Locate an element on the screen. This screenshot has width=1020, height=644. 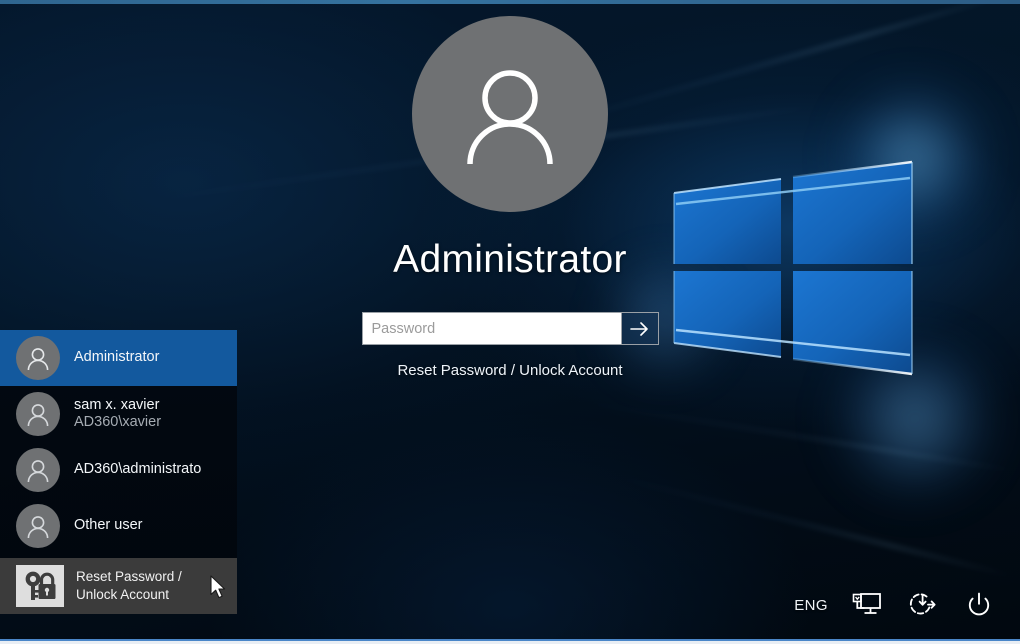
page-title: Administrator is located at coordinates (510, 259).